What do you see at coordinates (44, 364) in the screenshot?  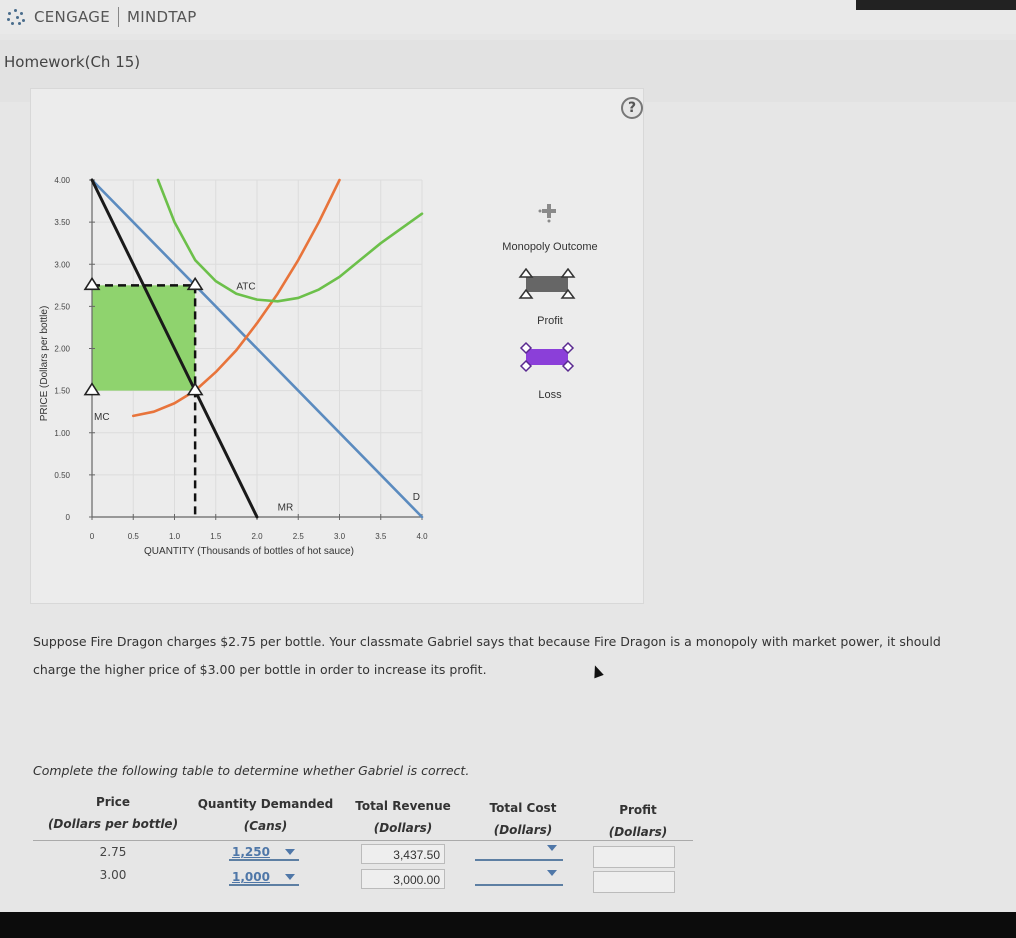 I see `y-axis-label: PRICE (Dollars per bottle)` at bounding box center [44, 364].